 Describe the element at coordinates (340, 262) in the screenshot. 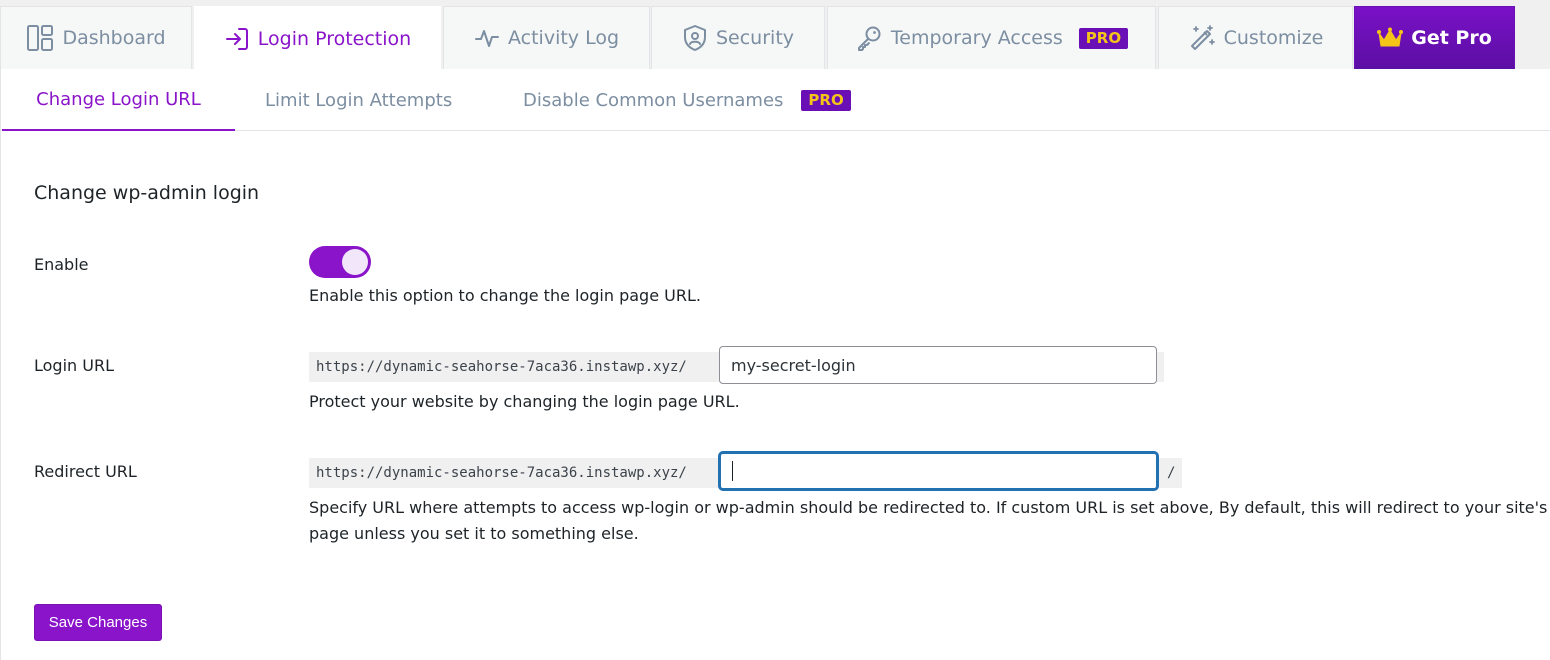

I see `enable-toggle` at that location.